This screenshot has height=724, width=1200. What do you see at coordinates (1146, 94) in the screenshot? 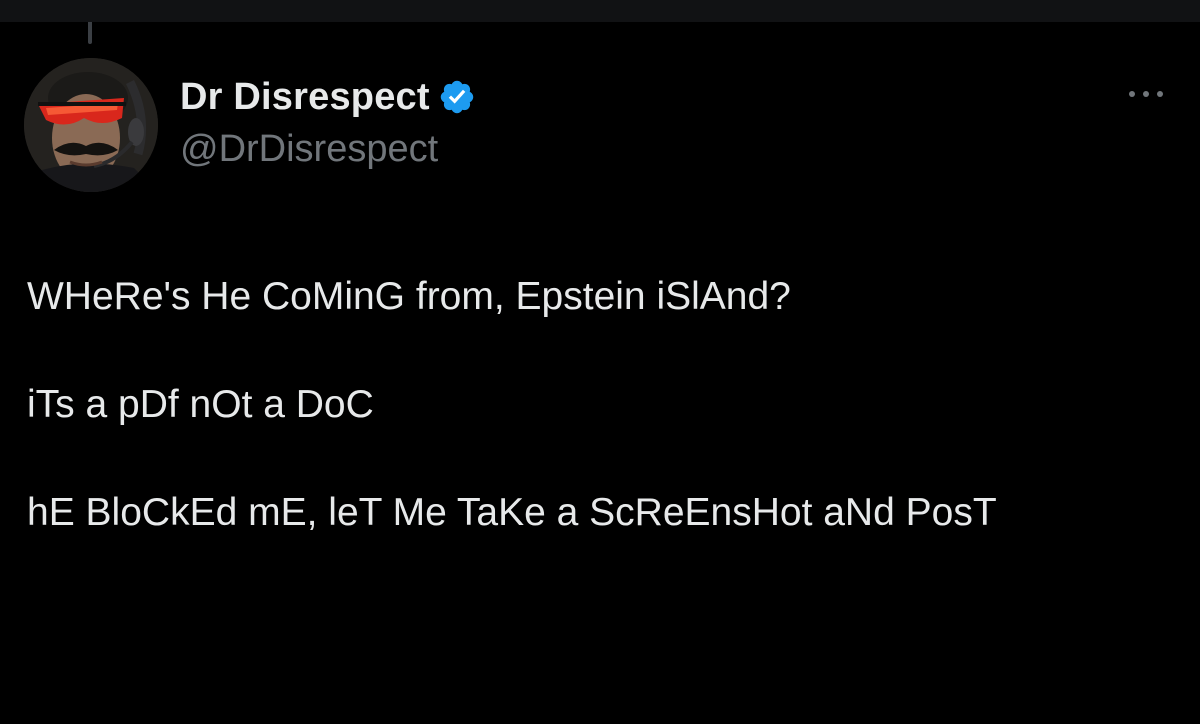
I see `more-options-icon` at bounding box center [1146, 94].